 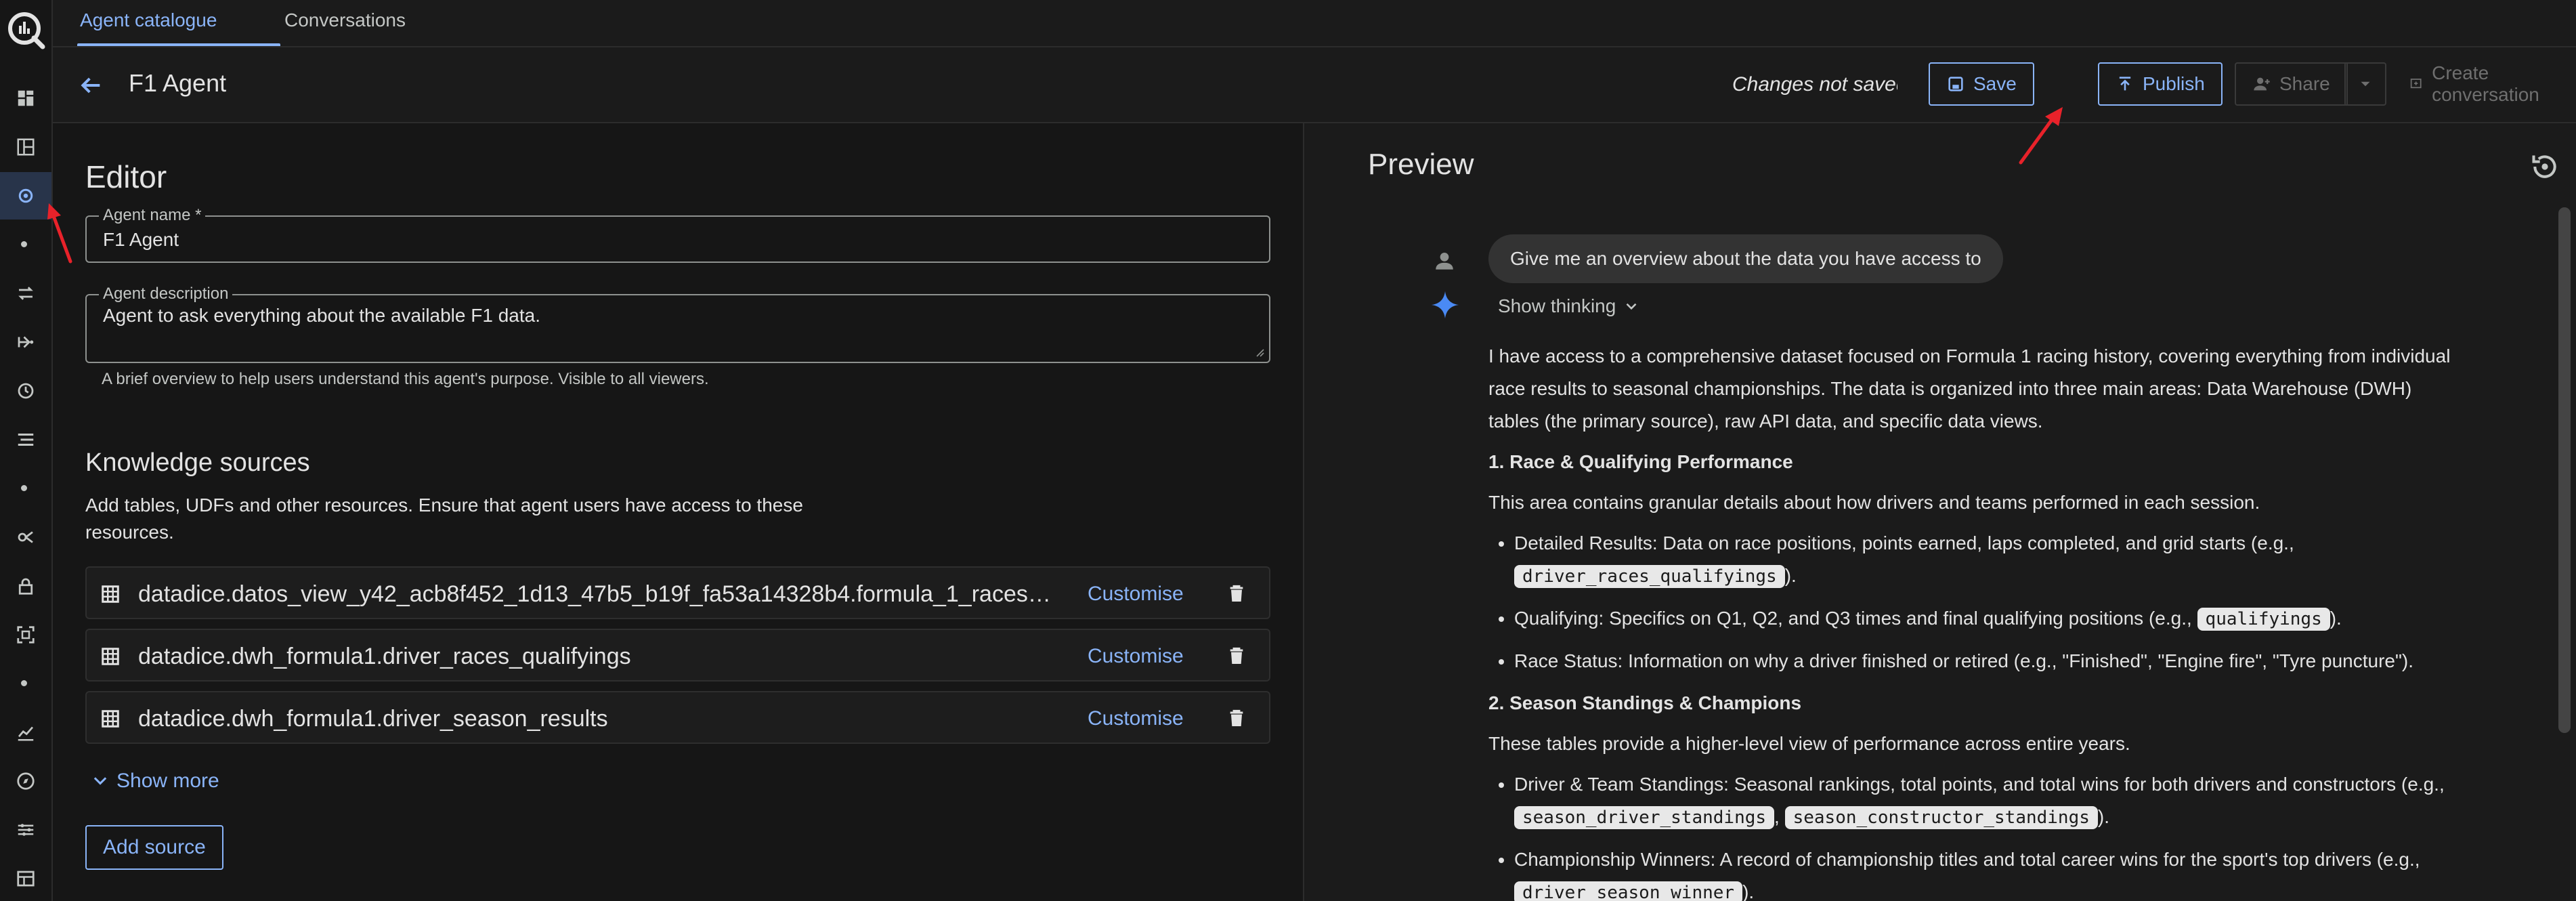 What do you see at coordinates (1314, 23) in the screenshot?
I see `top-tabs: Agent catalogue Conversations` at bounding box center [1314, 23].